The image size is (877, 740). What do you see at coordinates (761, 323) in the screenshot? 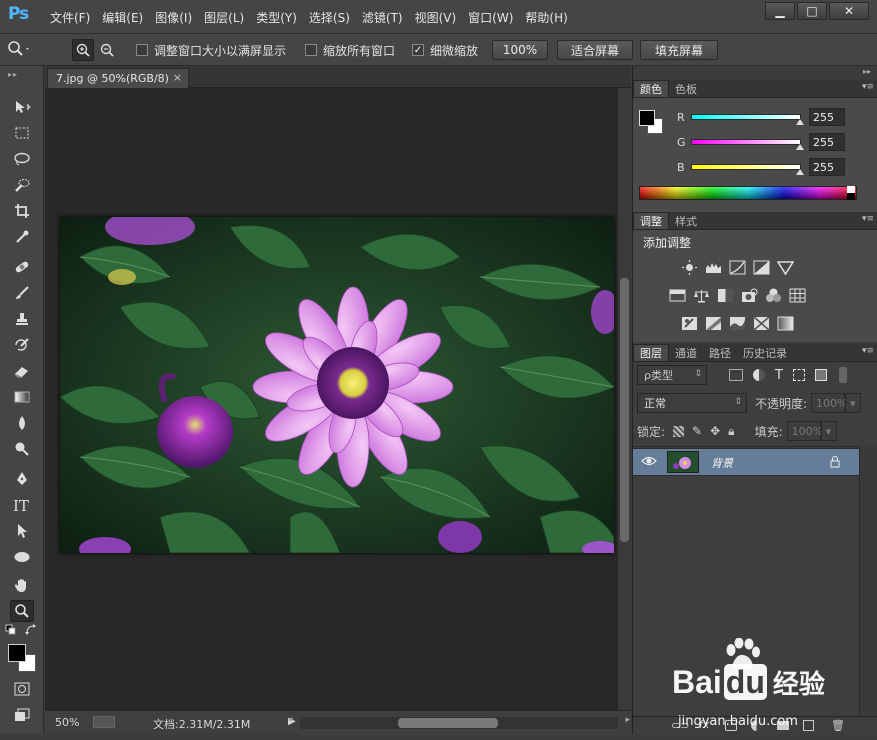
I see `selective-color-icon` at bounding box center [761, 323].